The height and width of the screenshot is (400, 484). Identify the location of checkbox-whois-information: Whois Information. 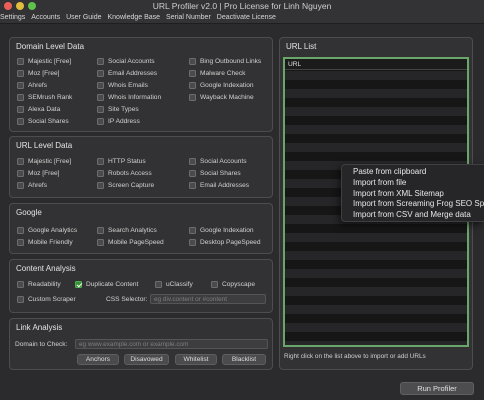
(129, 97).